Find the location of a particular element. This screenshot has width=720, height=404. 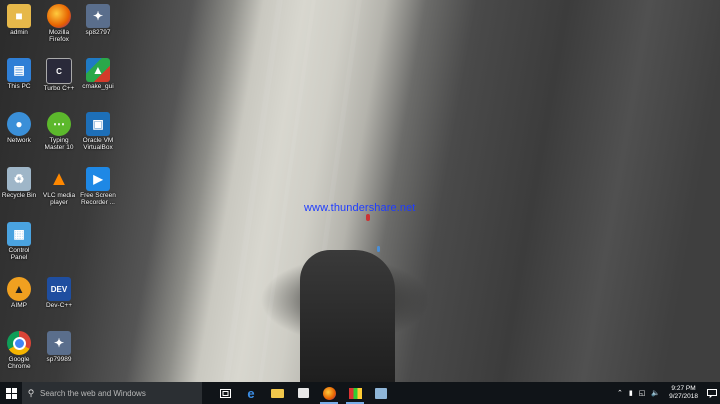

taskbar-file-explorer is located at coordinates (277, 393).